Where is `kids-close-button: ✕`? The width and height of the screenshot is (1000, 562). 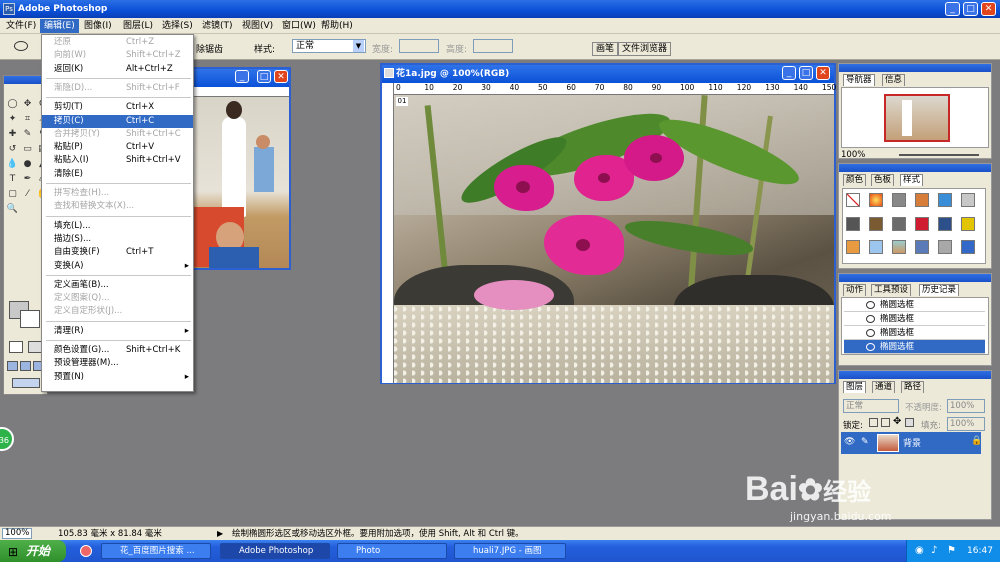
kids-close-button: ✕ is located at coordinates (281, 76).